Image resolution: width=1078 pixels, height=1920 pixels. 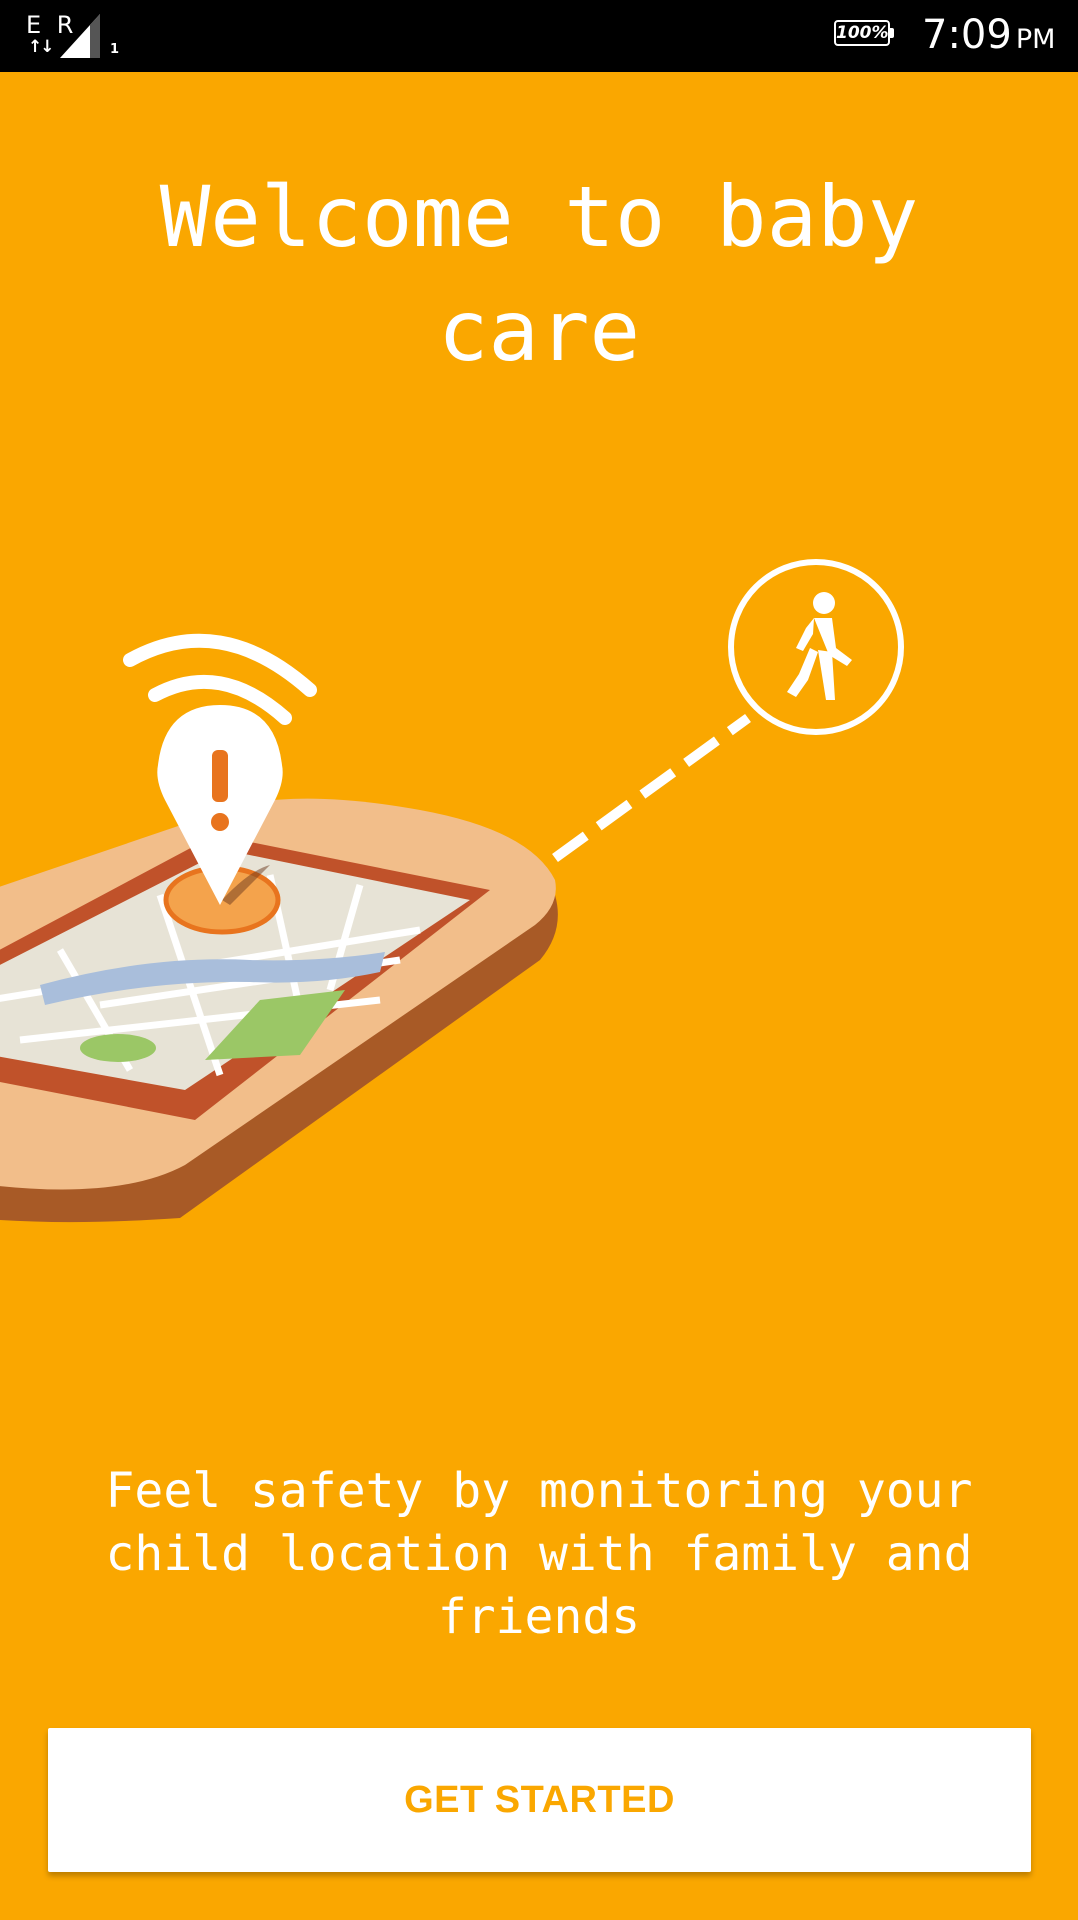 What do you see at coordinates (539, 1800) in the screenshot?
I see `get-started-button: GET STARTED` at bounding box center [539, 1800].